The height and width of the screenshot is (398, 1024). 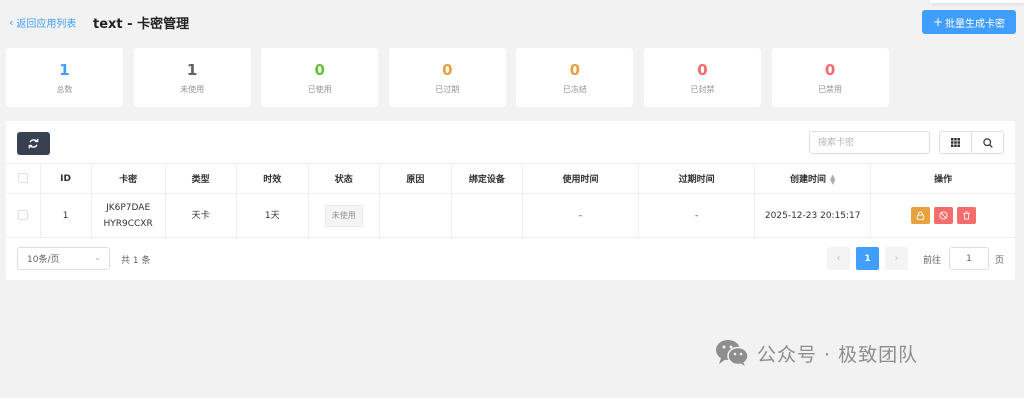 I want to click on page-size-select: 10条/页 ⌄, so click(x=63, y=258).